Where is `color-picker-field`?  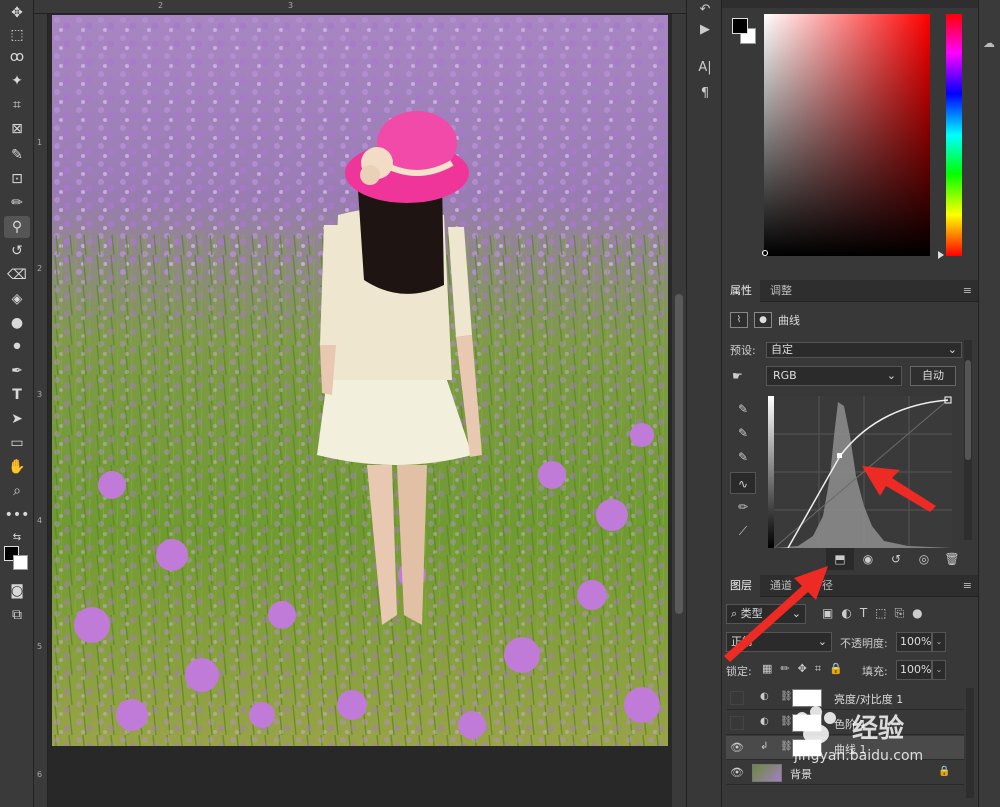
color-picker-field is located at coordinates (847, 135).